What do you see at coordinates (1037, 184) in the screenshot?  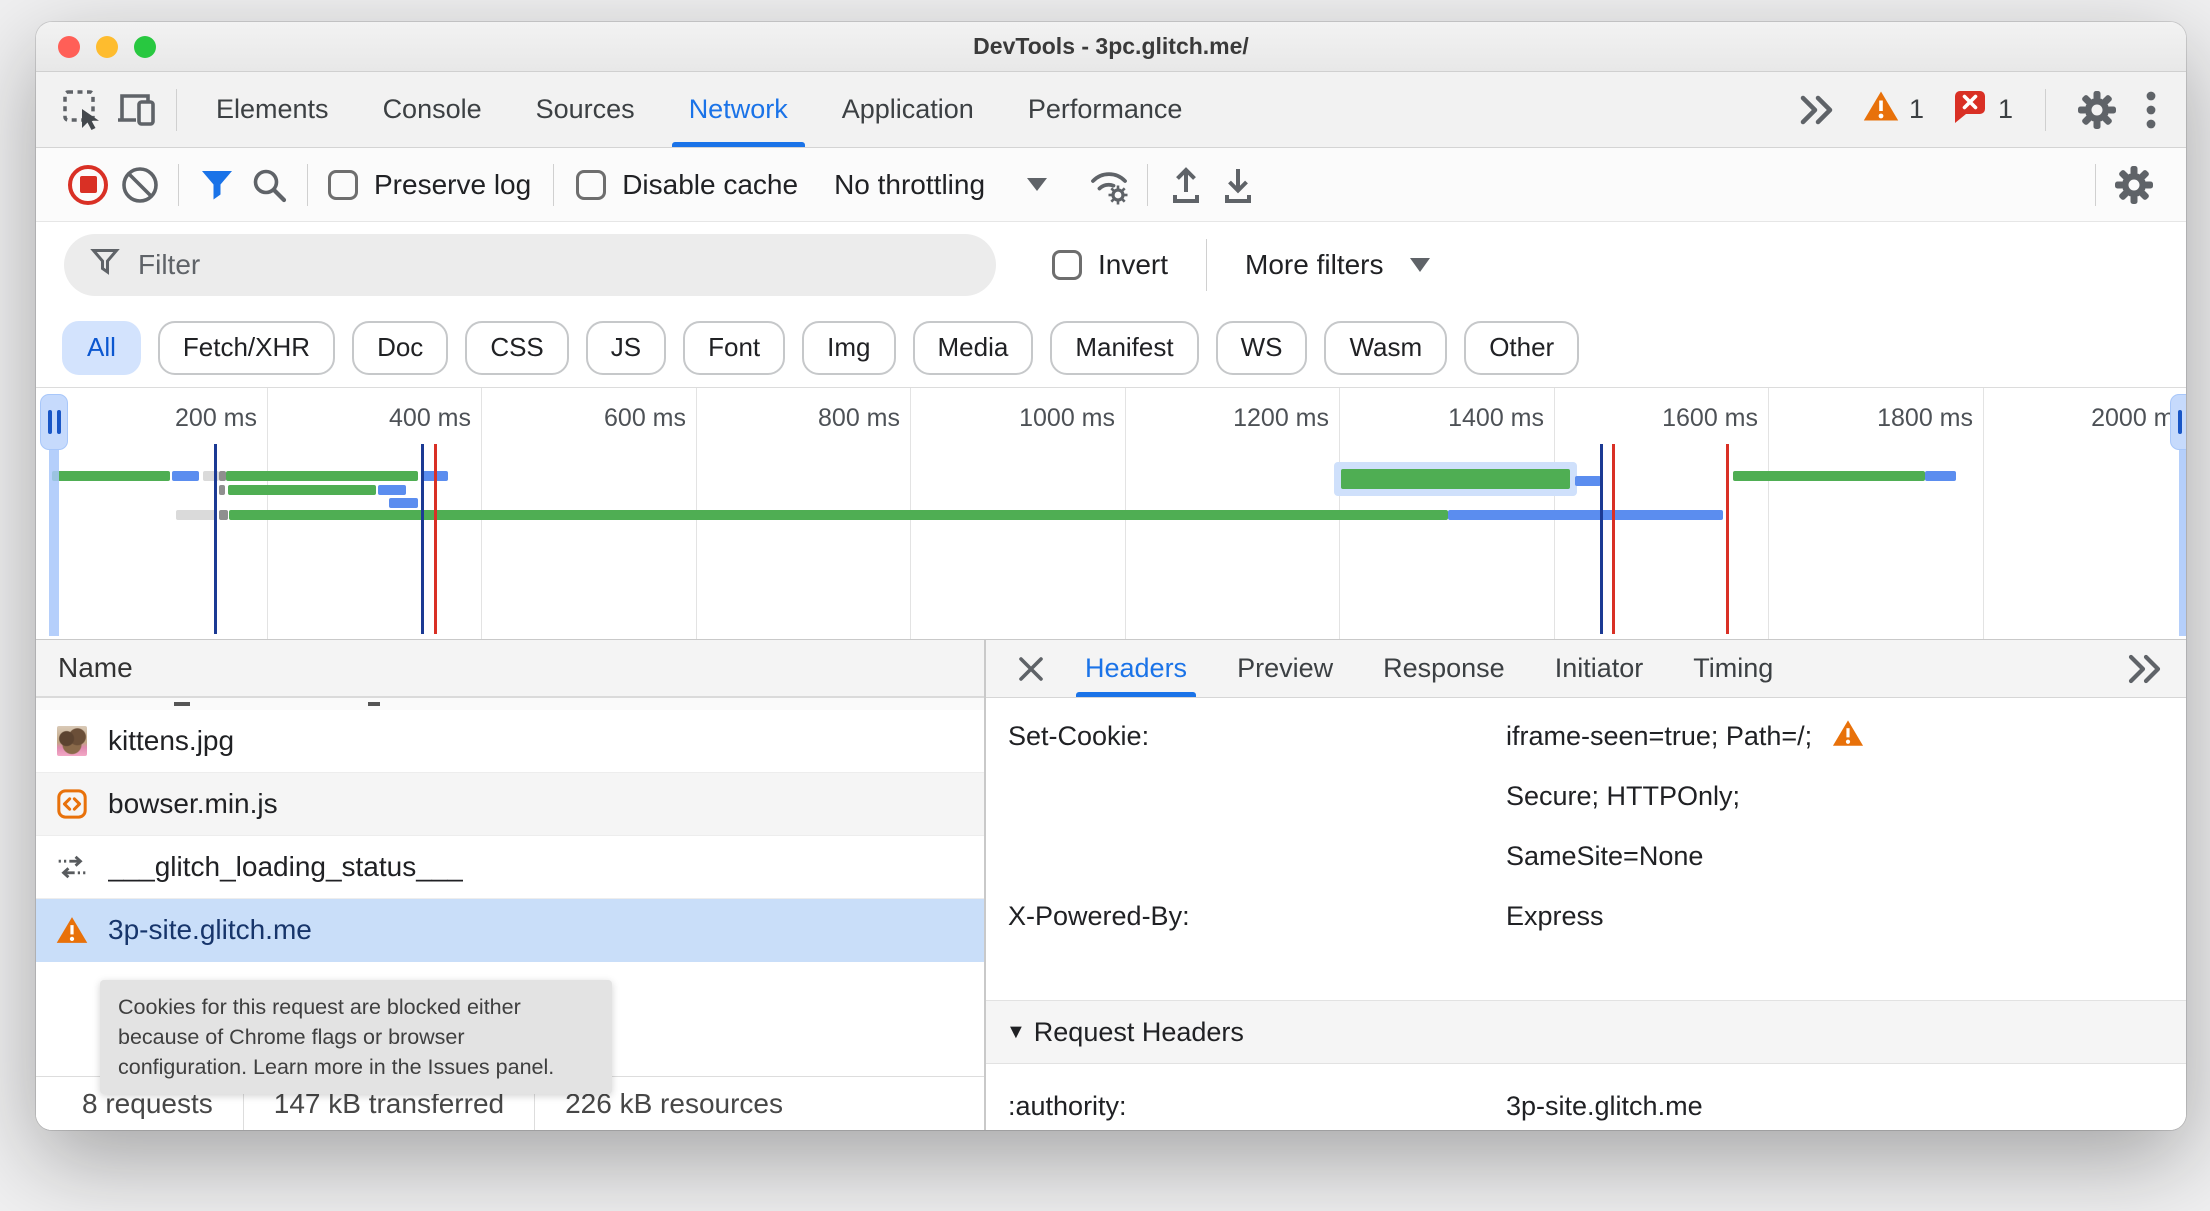 I see `throttling-caret-icon` at bounding box center [1037, 184].